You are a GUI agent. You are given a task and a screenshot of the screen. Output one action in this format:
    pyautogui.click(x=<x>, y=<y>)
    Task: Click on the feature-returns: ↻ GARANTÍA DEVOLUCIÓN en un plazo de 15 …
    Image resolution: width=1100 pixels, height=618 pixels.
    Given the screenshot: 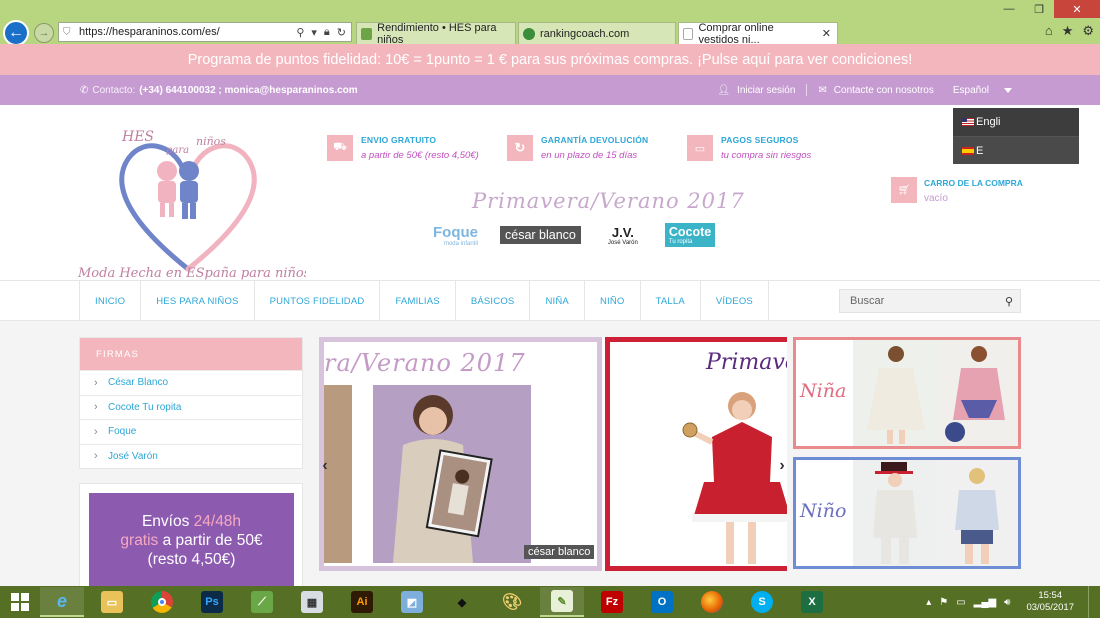 What is the action you would take?
    pyautogui.click(x=597, y=148)
    